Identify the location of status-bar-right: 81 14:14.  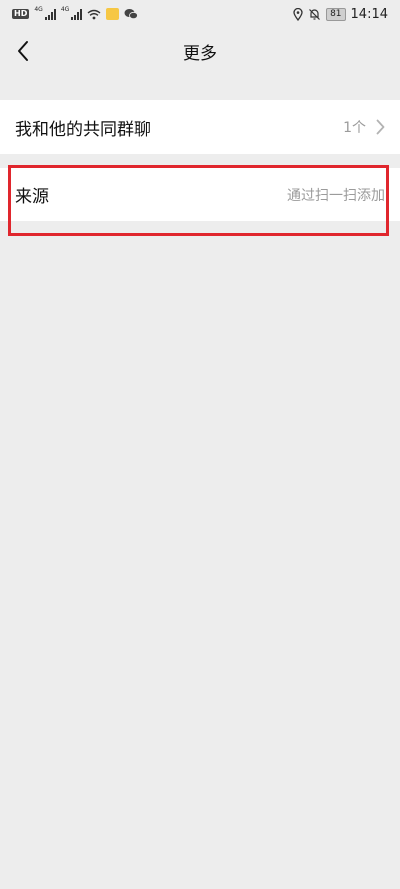
(340, 14).